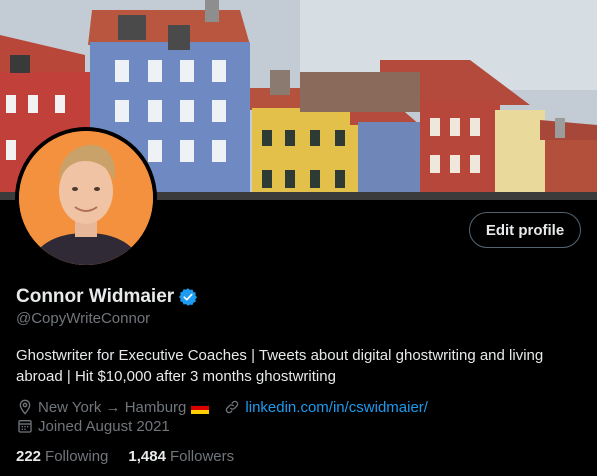 This screenshot has width=597, height=476. Describe the element at coordinates (188, 297) in the screenshot. I see `verified-badge-icon` at that location.